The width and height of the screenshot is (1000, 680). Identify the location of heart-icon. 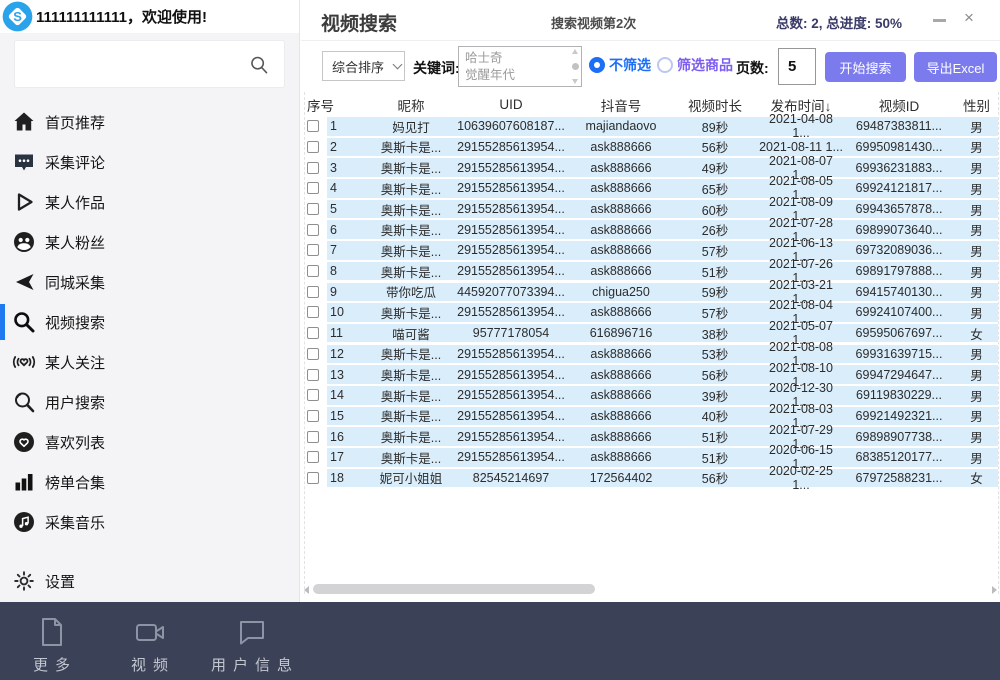
(24, 442).